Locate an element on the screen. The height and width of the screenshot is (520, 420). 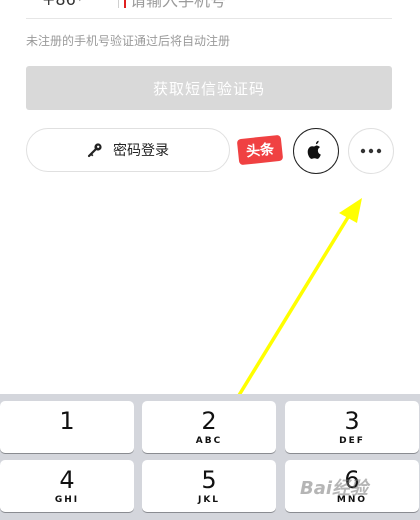
phone-row: +86 ▼ is located at coordinates (209, 9).